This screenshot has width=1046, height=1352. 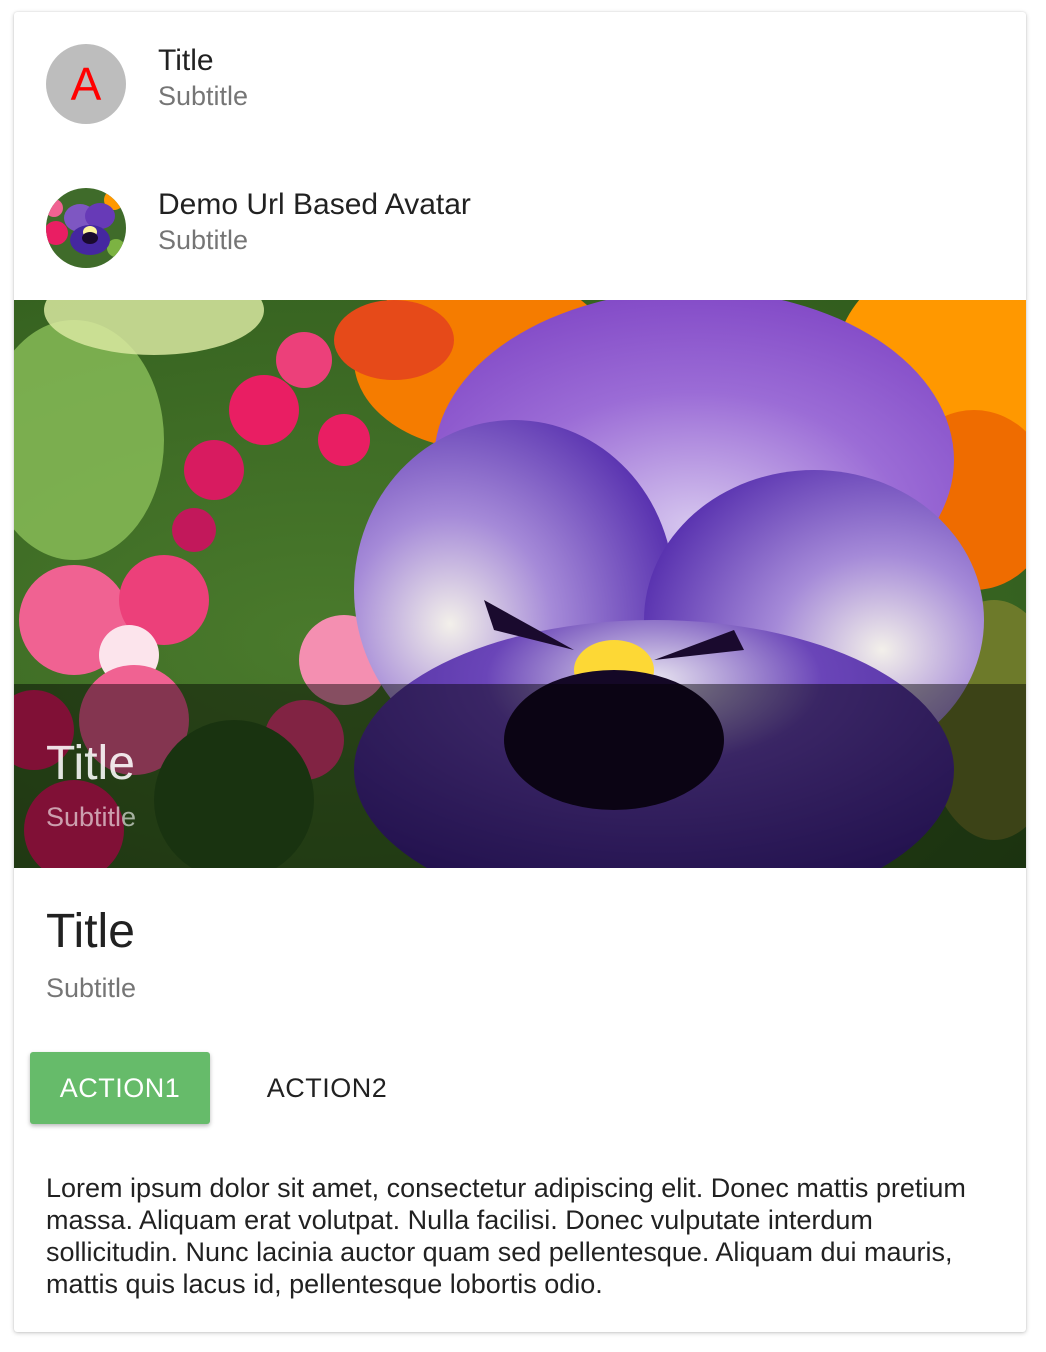 What do you see at coordinates (186, 60) in the screenshot?
I see `header-title: Title` at bounding box center [186, 60].